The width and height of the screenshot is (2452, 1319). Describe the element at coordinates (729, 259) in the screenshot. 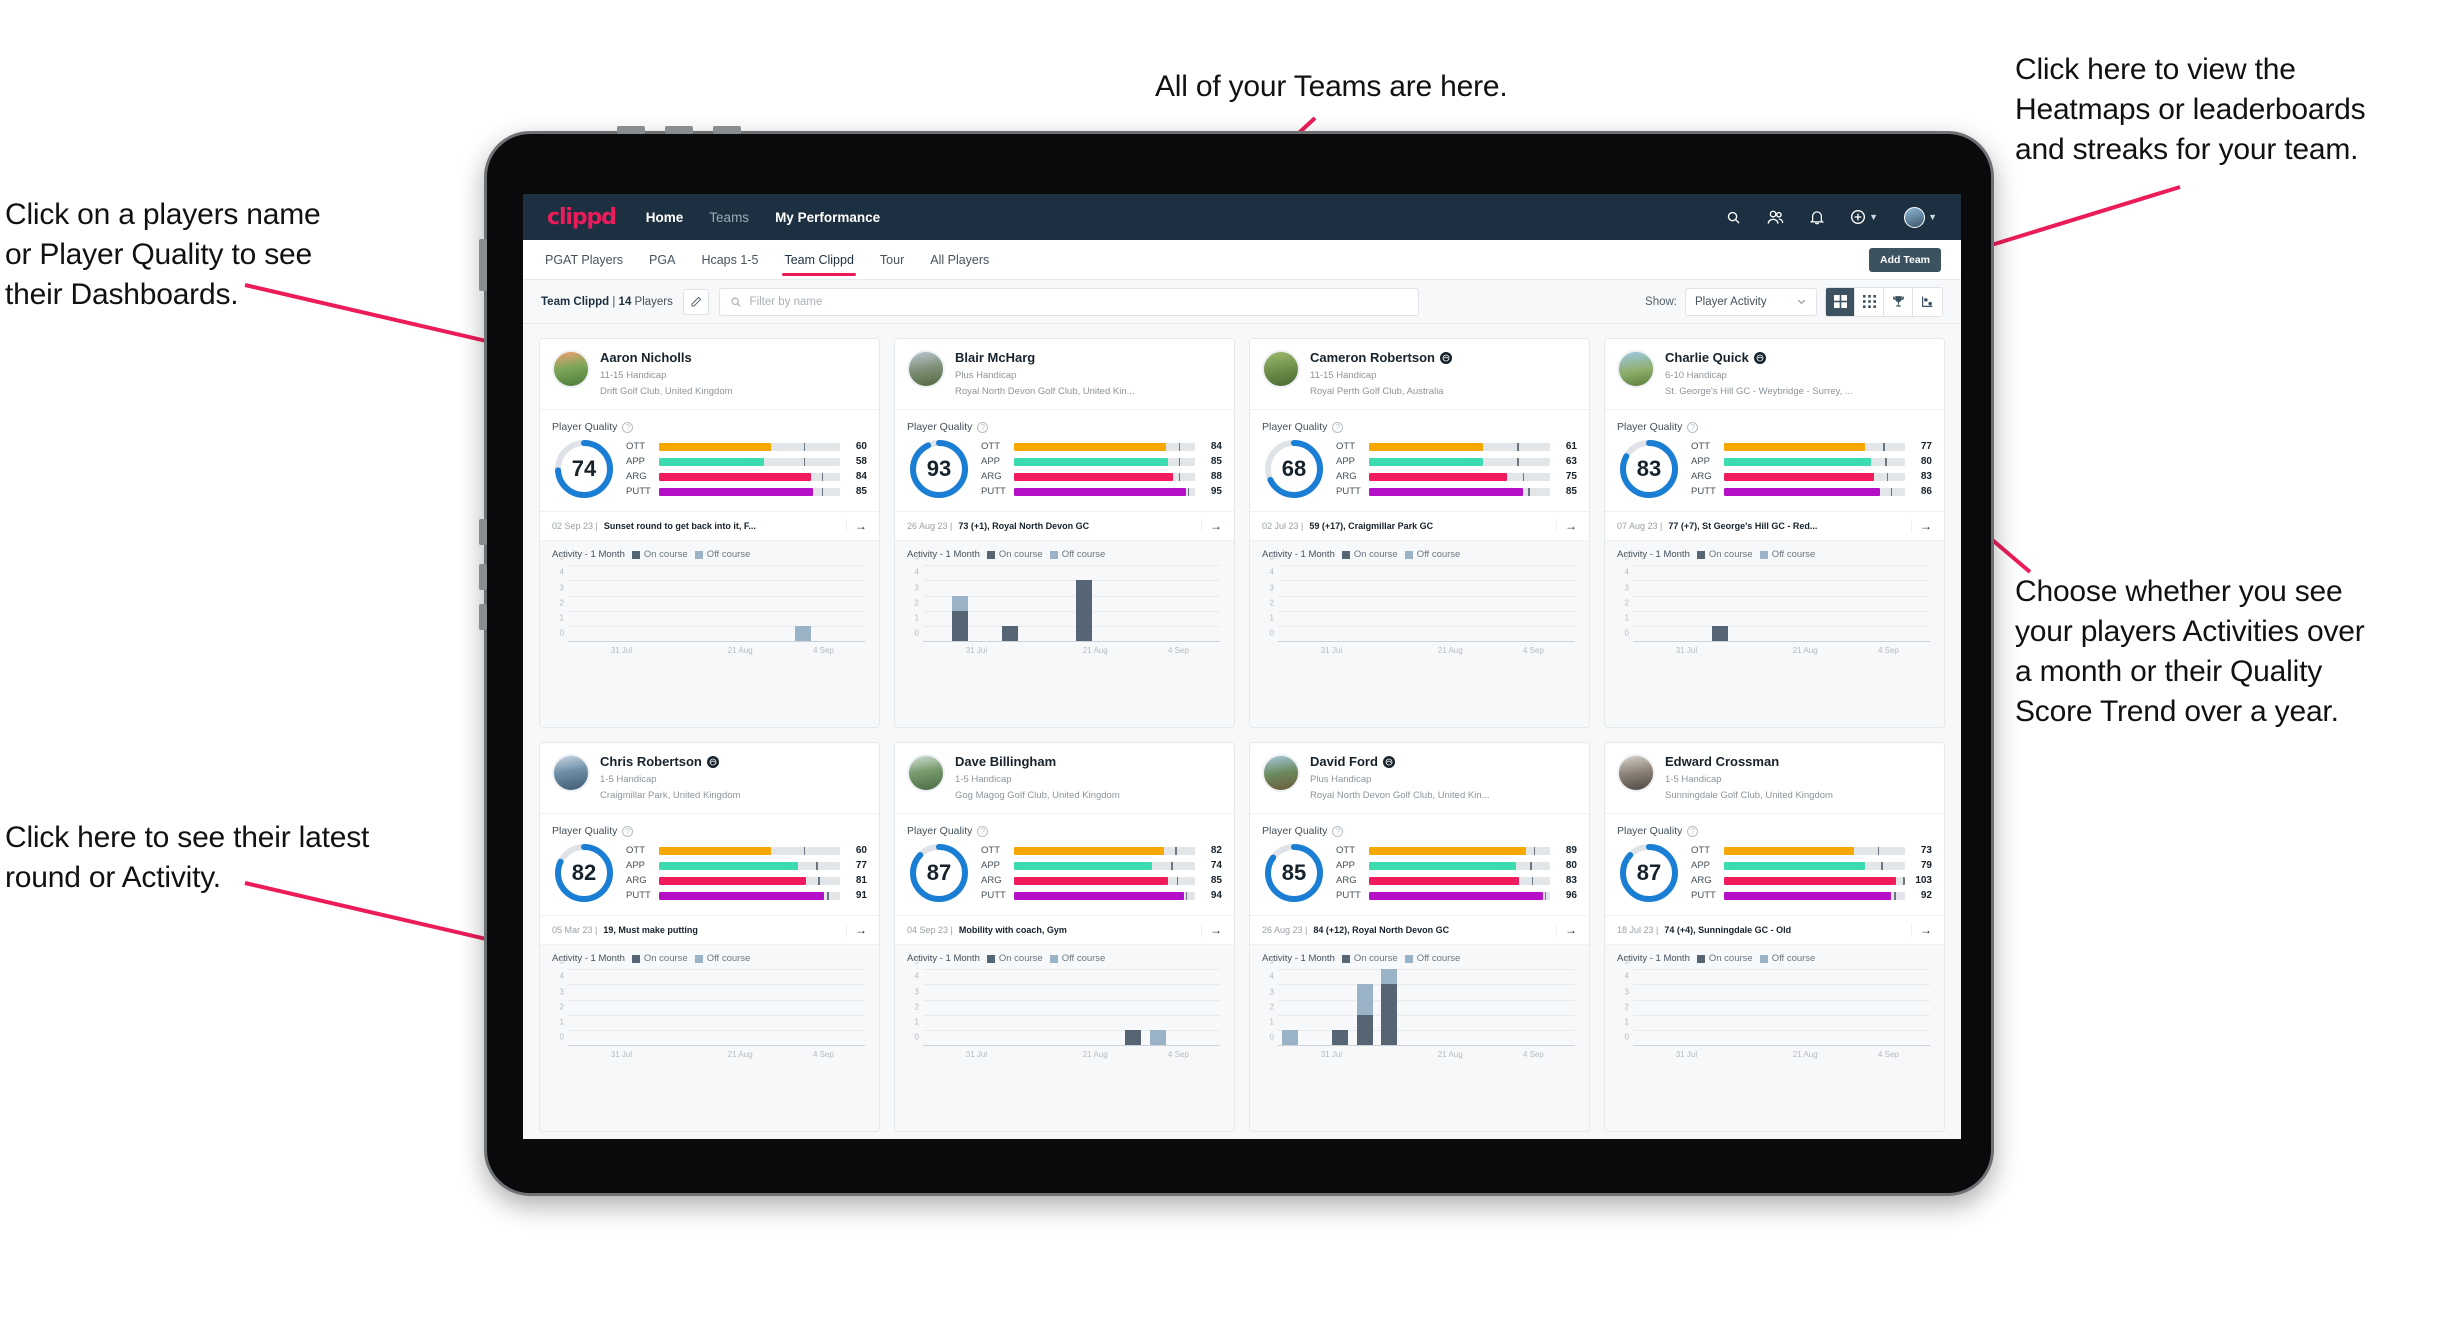

I see `subtab-hcaps-1-5: Hcaps 1-5` at that location.